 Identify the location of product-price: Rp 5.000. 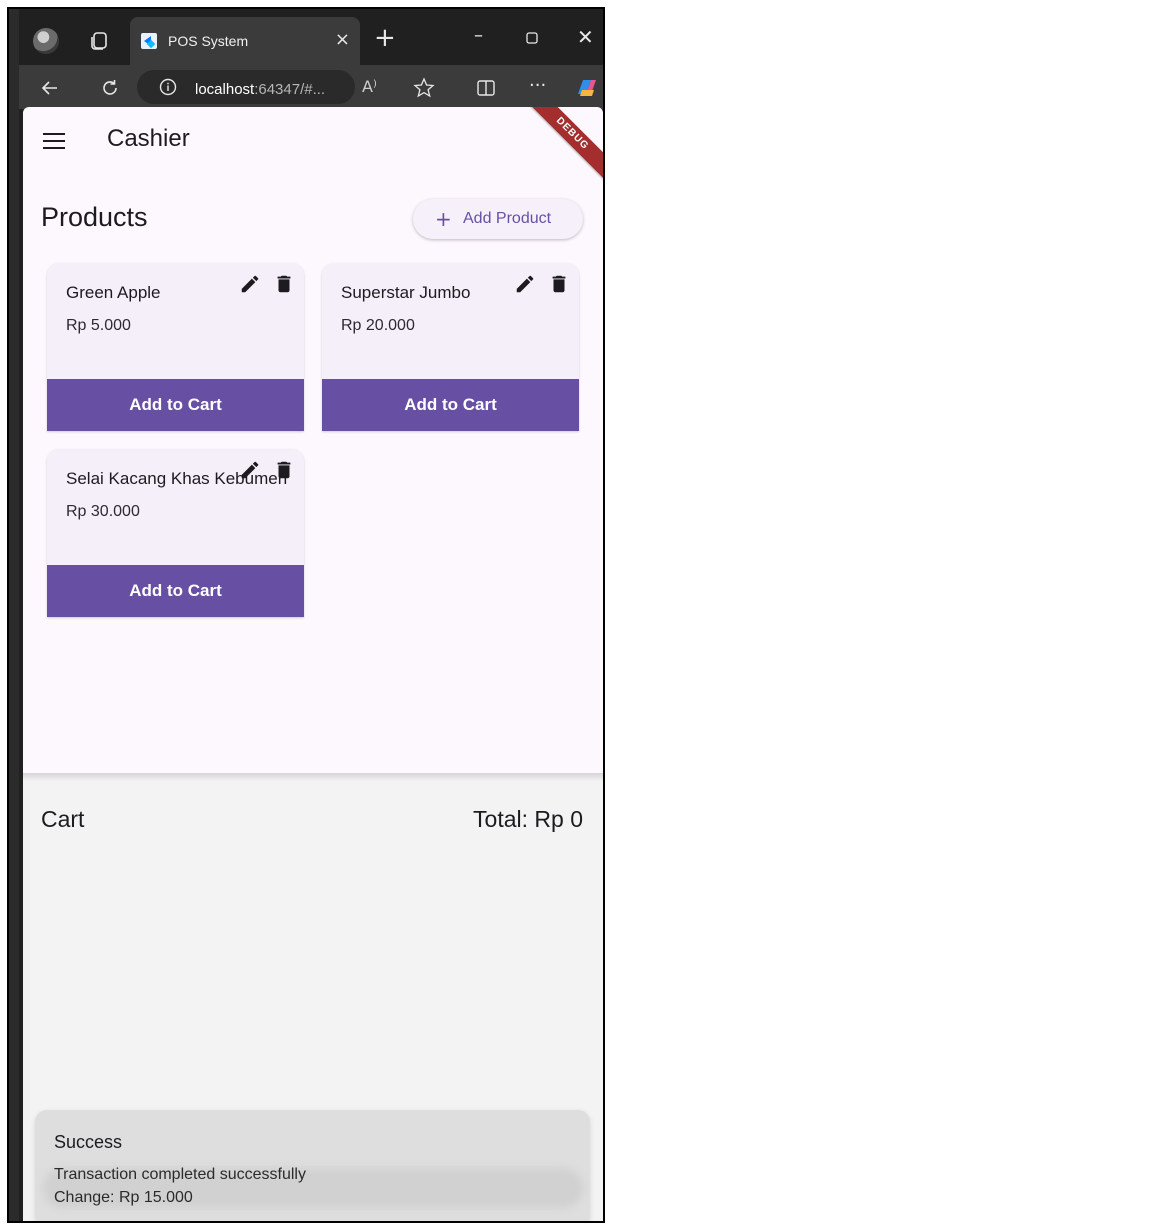
(98, 325).